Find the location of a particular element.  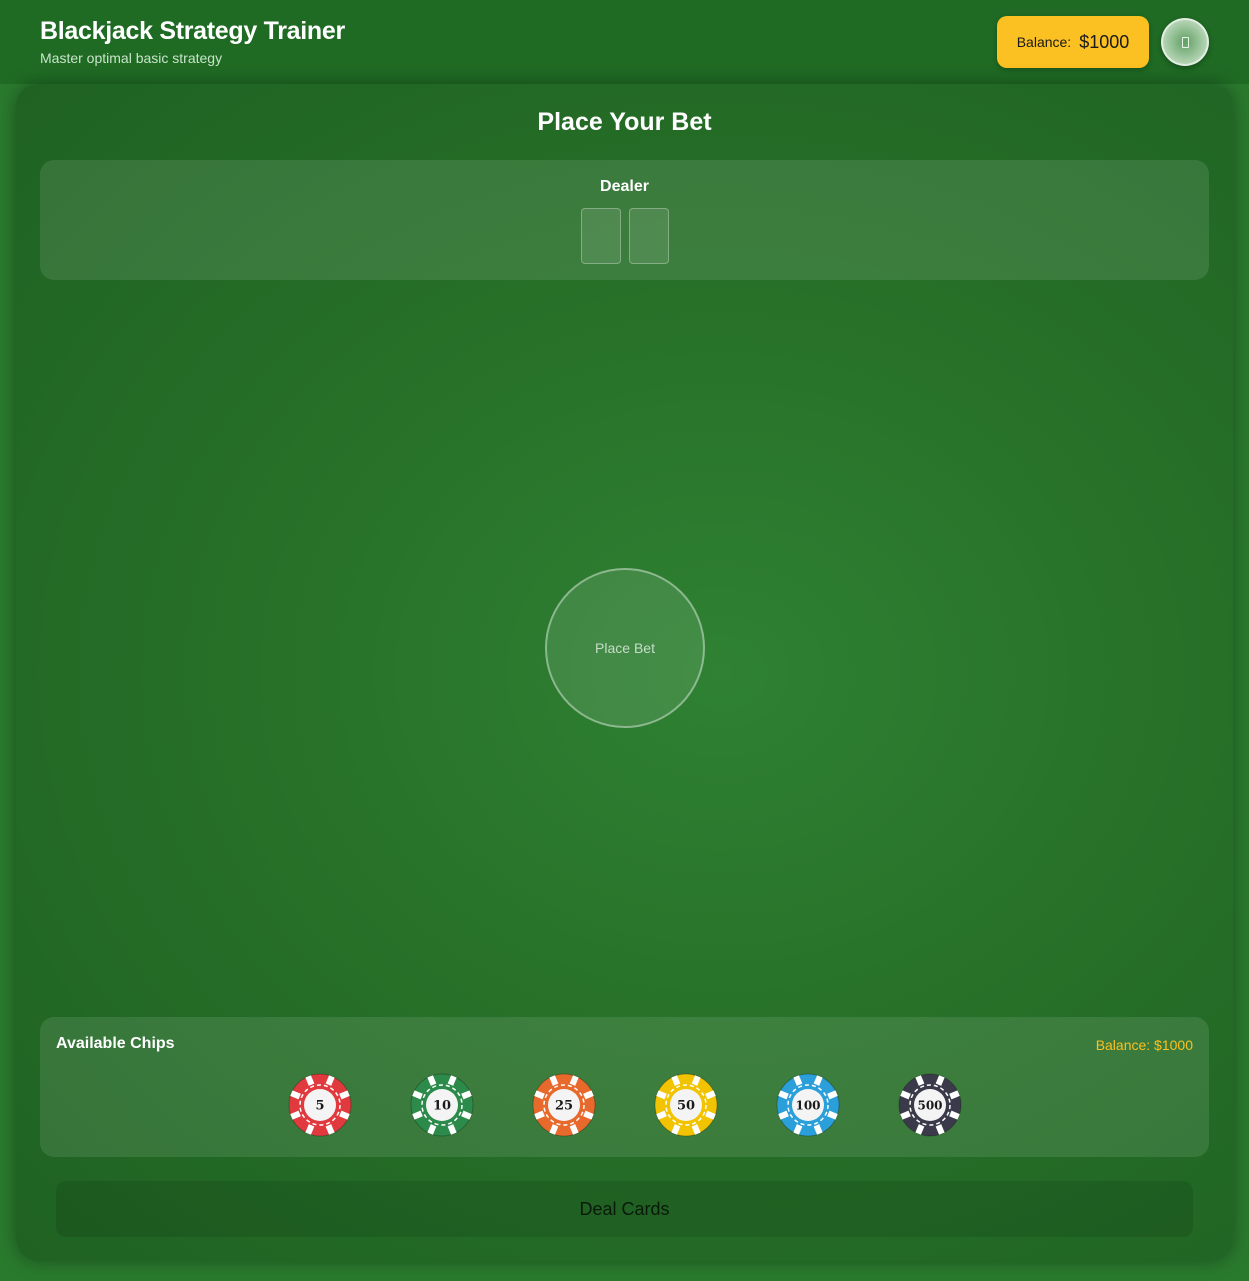

chip-value-label: 100 is located at coordinates (807, 1106).